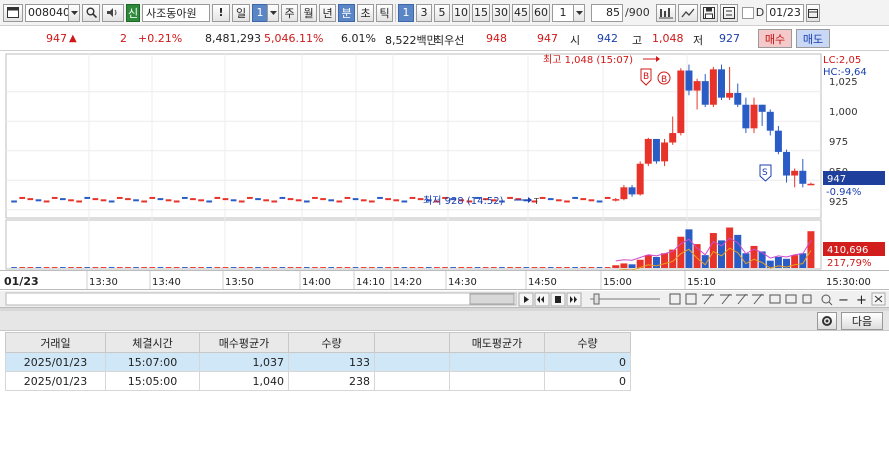 This screenshot has width=889, height=450. Describe the element at coordinates (497, 342) in the screenshot. I see `col-sell-avg: 매도평균가` at that location.